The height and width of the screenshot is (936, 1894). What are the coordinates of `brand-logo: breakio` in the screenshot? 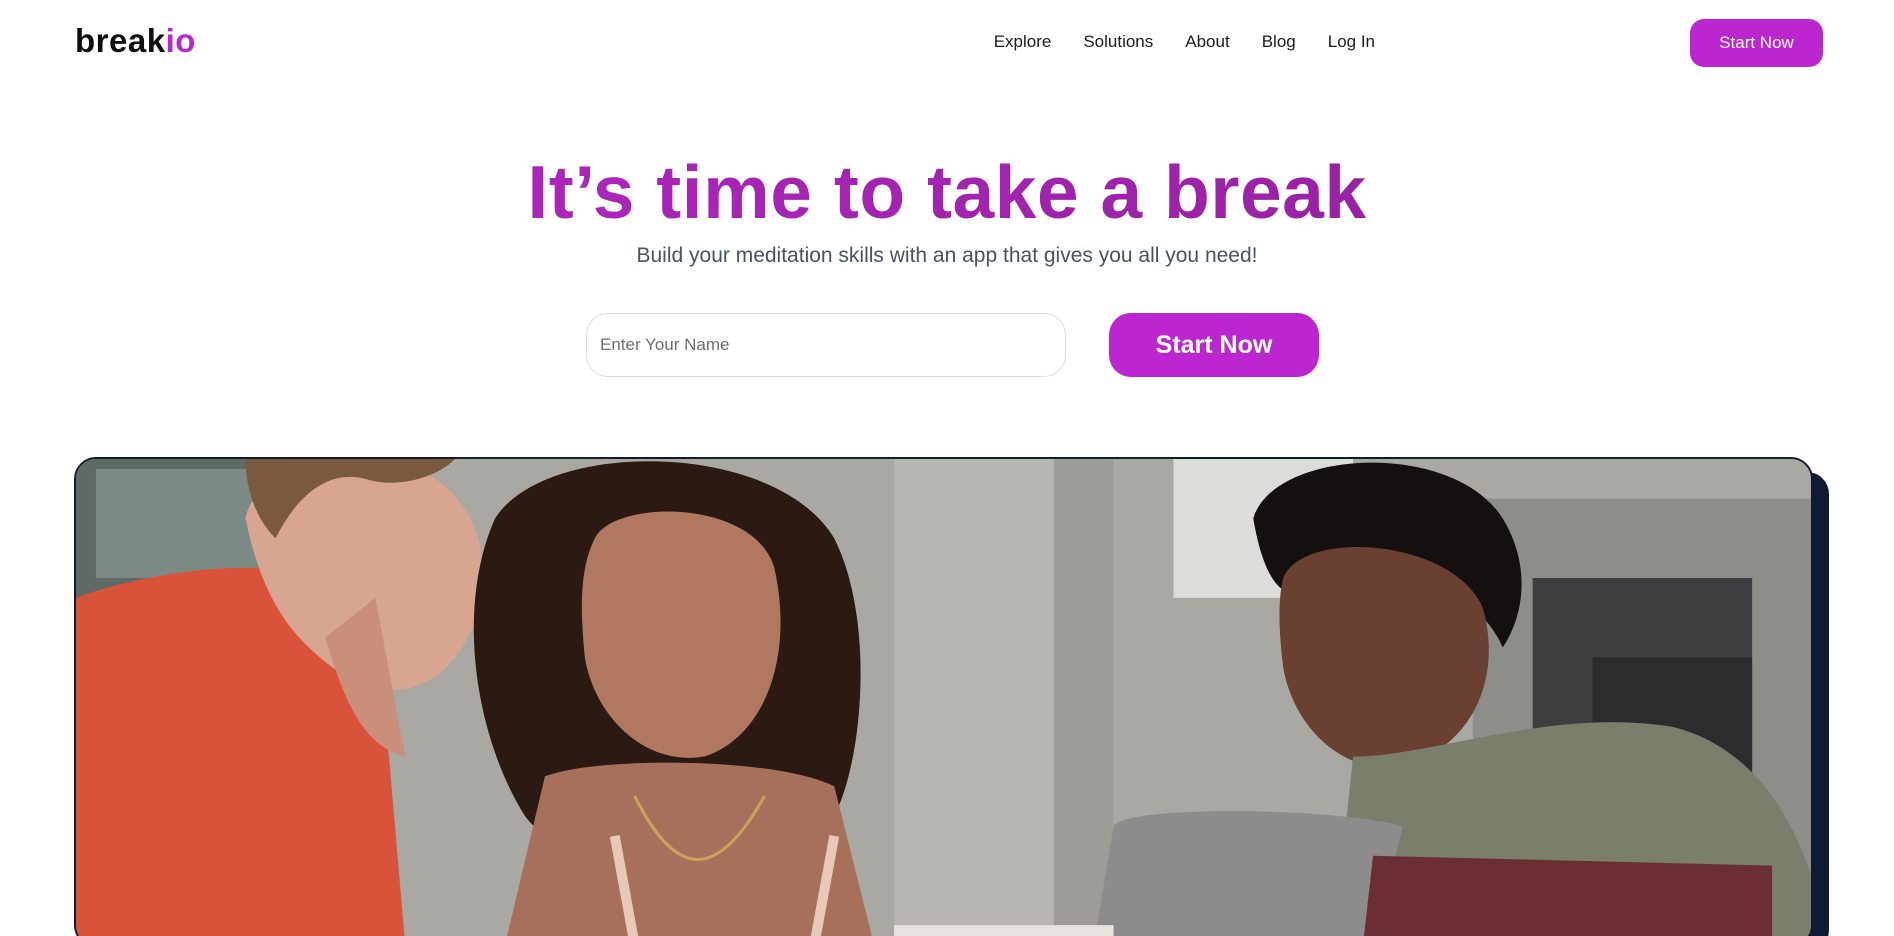 It's located at (135, 41).